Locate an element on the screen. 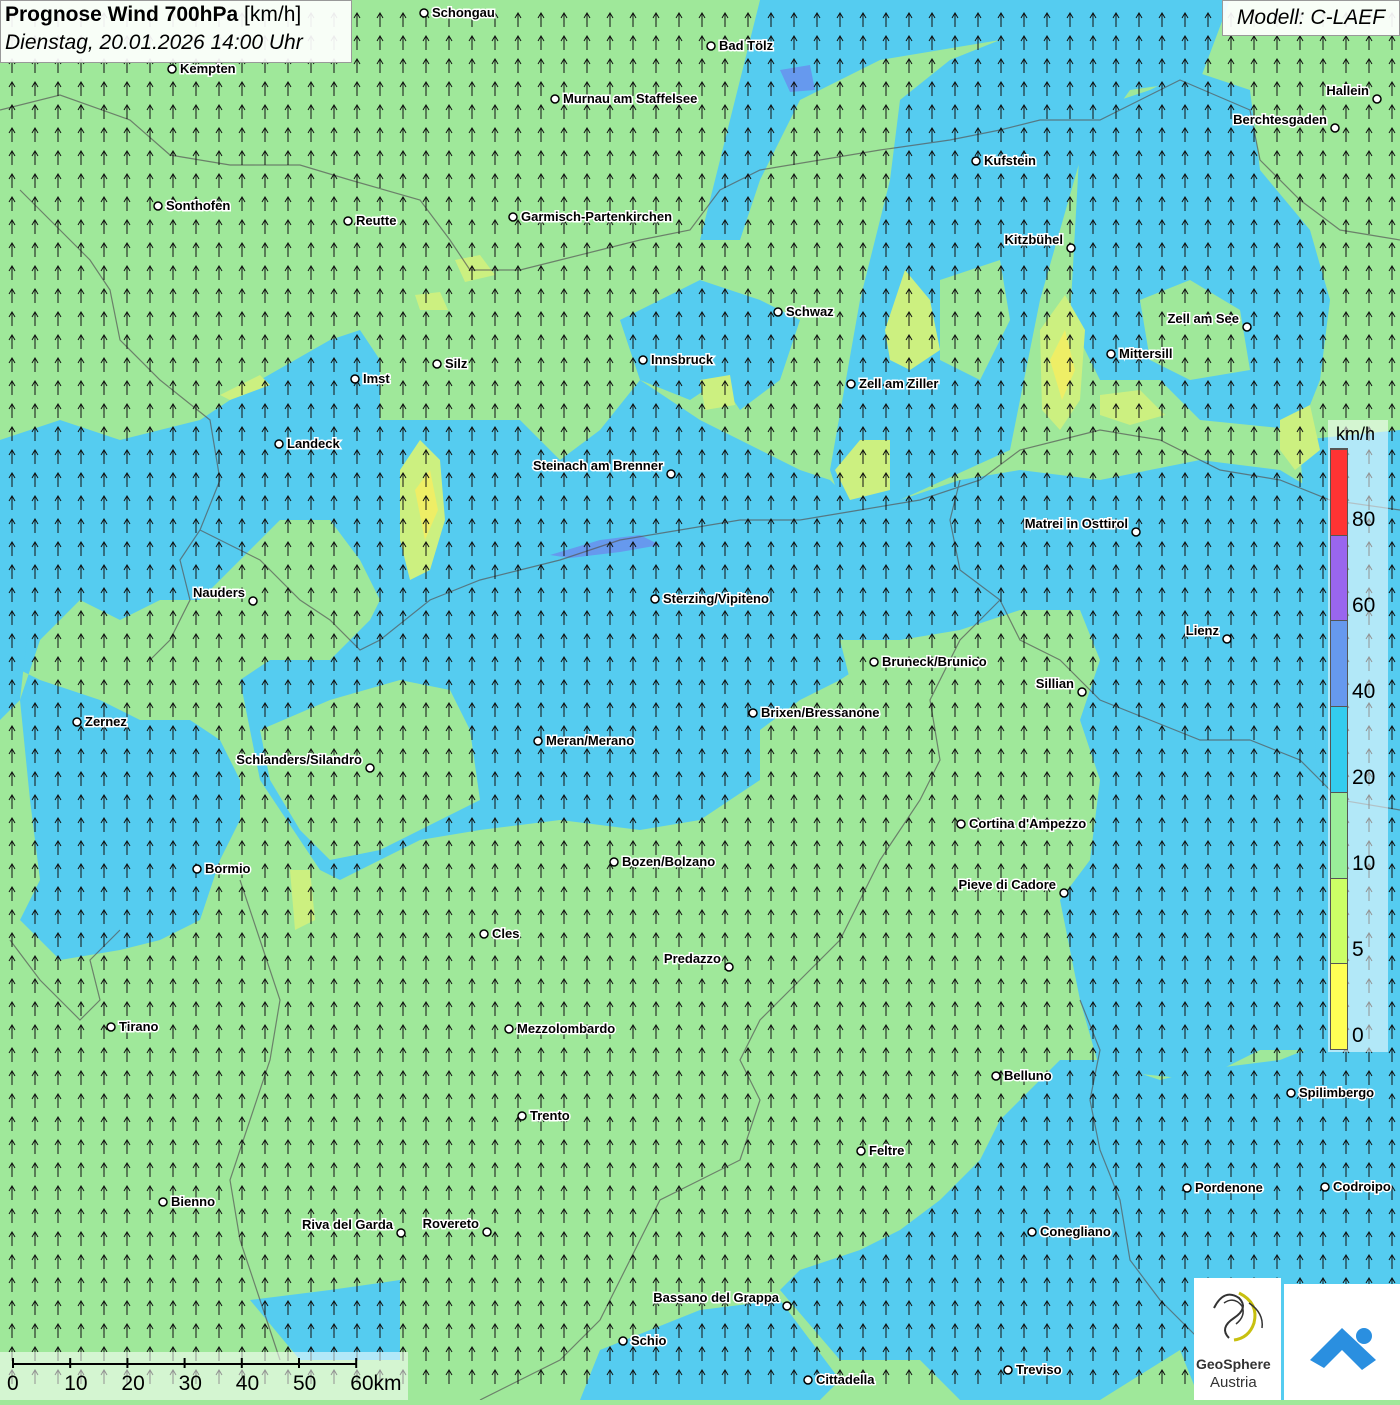 This screenshot has width=1400, height=1405. city-marker: Sonthofen is located at coordinates (192, 206).